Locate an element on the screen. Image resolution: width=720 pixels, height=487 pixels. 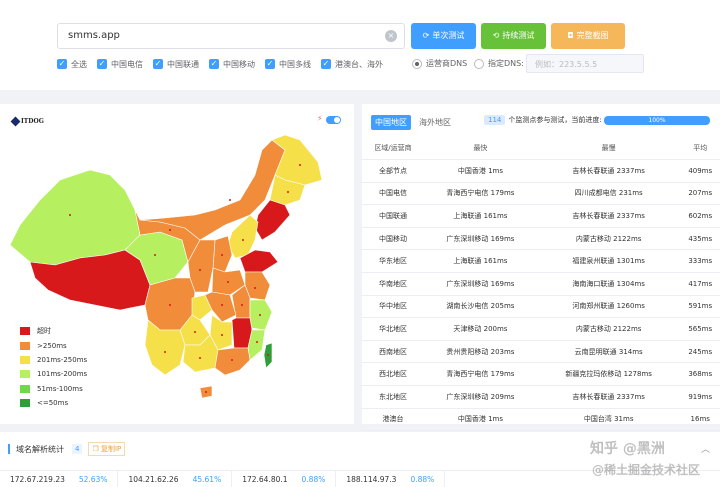
table-header-row: 区域/运营商 最快 最慢 平均 is located at coordinates (541, 149).